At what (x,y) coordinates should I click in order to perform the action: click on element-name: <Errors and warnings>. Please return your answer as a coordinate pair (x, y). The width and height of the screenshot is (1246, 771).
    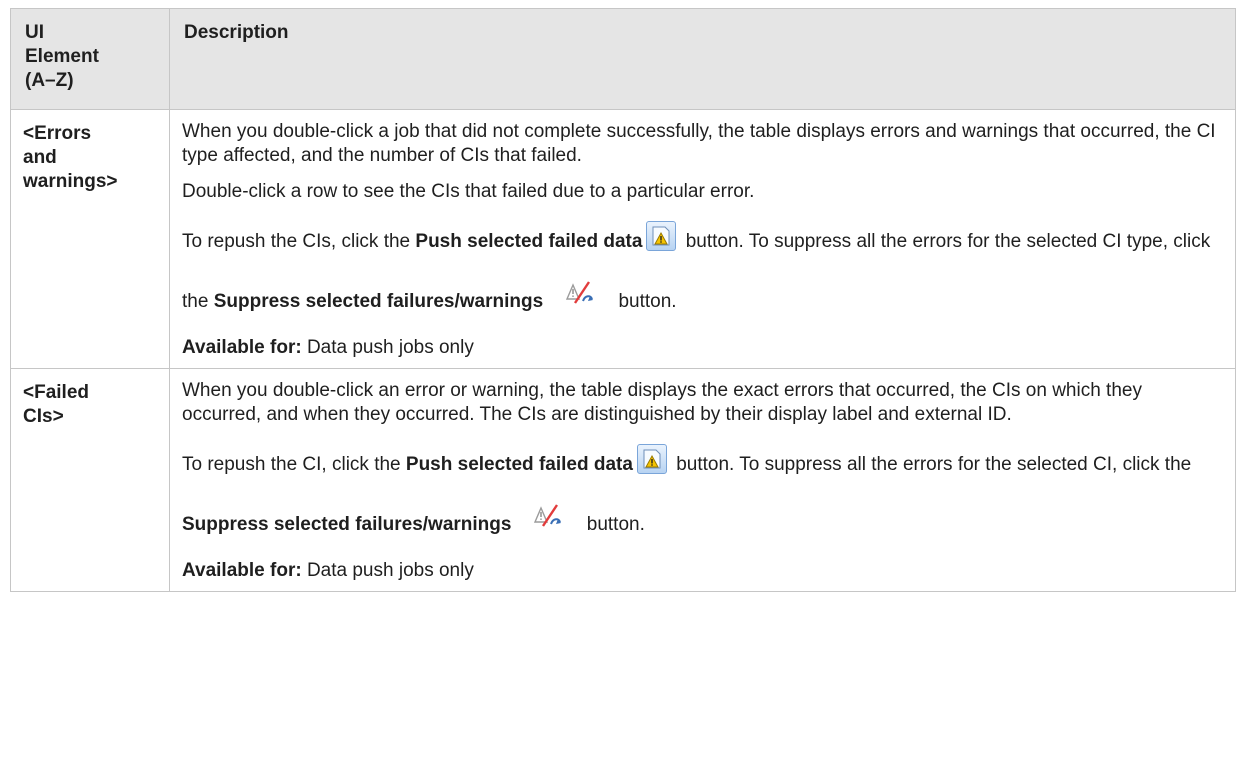
    Looking at the image, I should click on (90, 239).